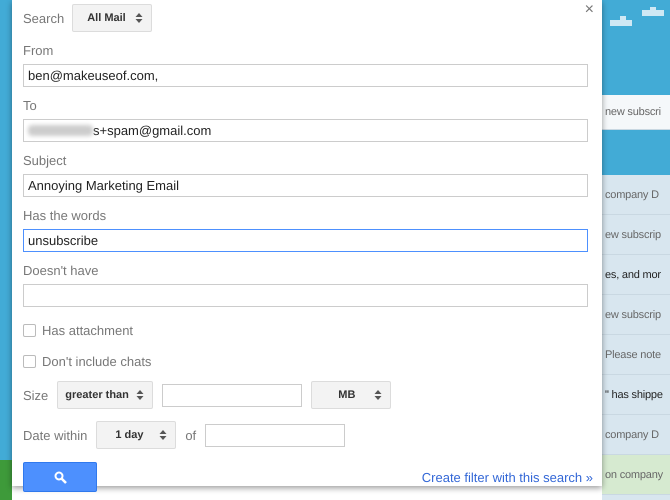 The height and width of the screenshot is (500, 670). Describe the element at coordinates (636, 475) in the screenshot. I see `email-row-snippet: on company` at that location.